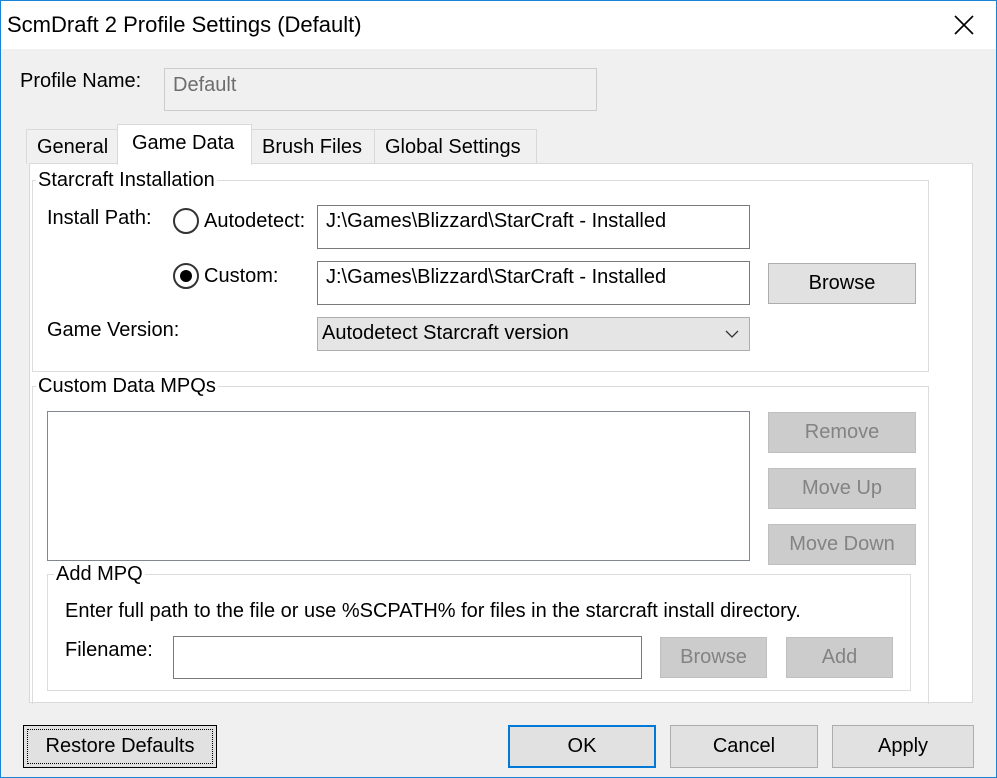  What do you see at coordinates (81, 81) in the screenshot?
I see `profile-name-label: Profile Name:` at bounding box center [81, 81].